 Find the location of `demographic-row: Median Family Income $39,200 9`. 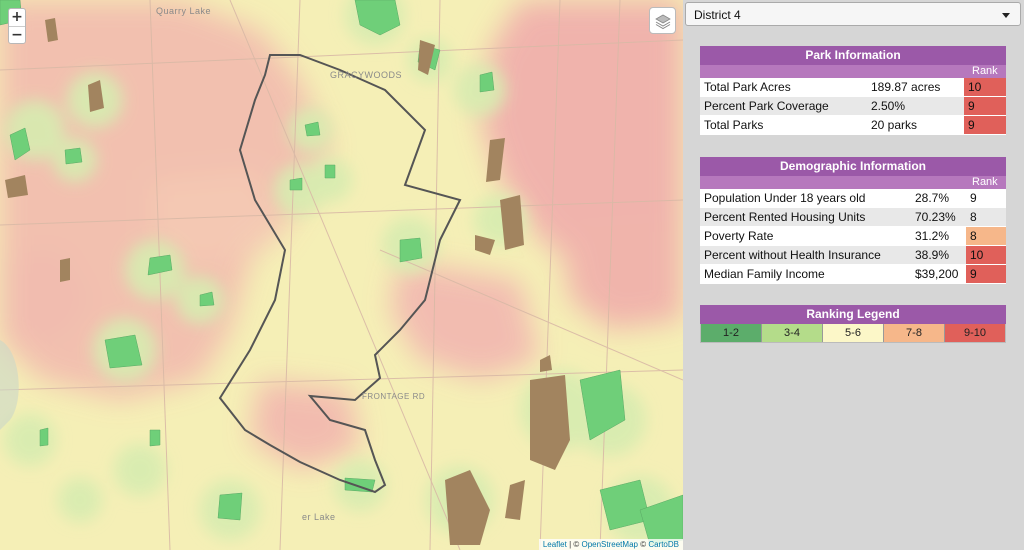

demographic-row: Median Family Income $39,200 9 is located at coordinates (853, 274).